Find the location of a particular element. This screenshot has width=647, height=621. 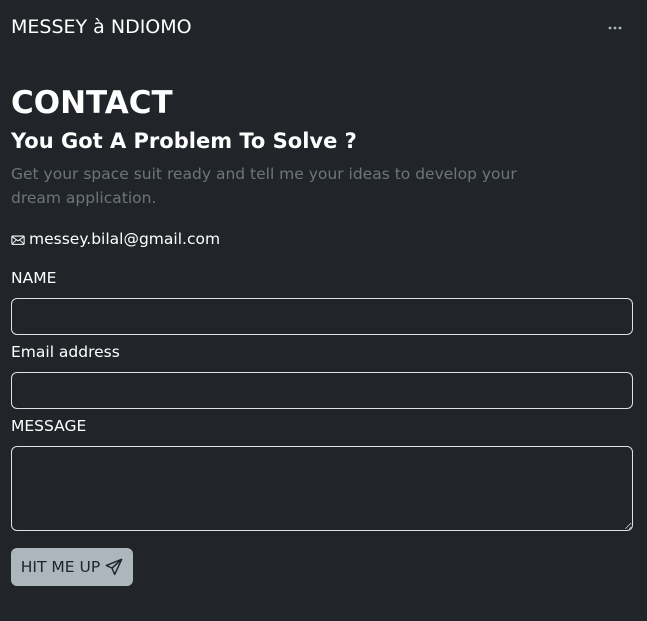

name-label: NAME is located at coordinates (34, 278).